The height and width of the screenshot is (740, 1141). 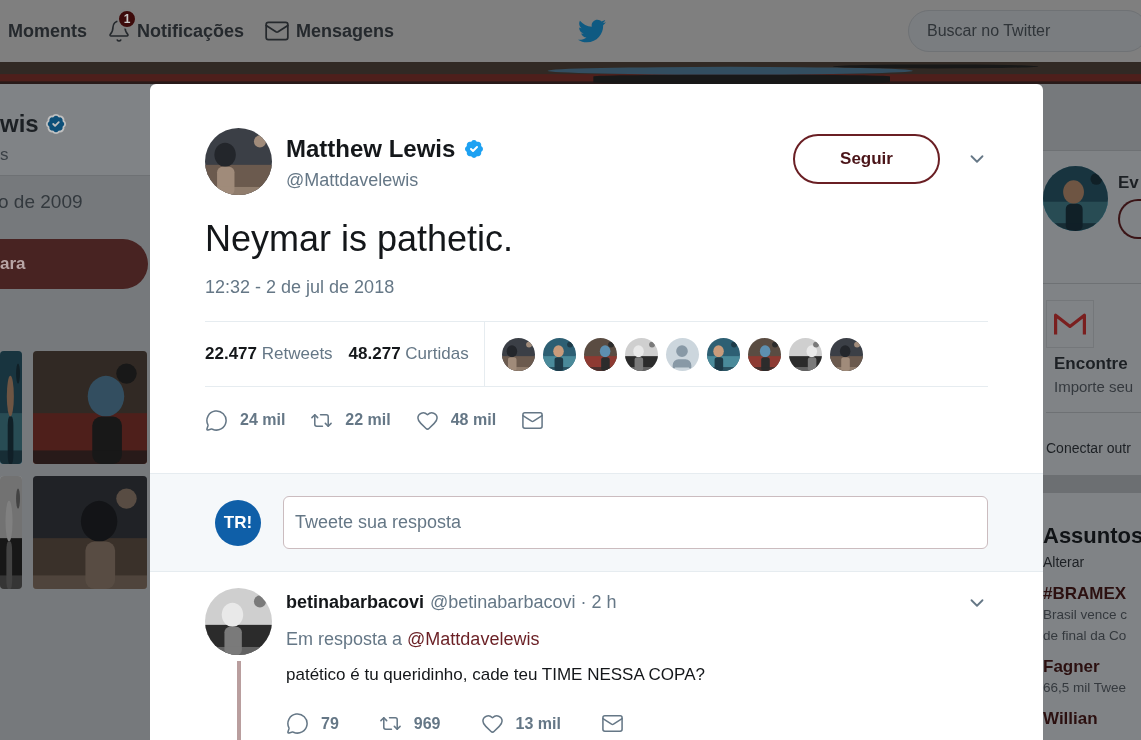 What do you see at coordinates (1092, 718) in the screenshot?
I see `trend-name: Willian` at bounding box center [1092, 718].